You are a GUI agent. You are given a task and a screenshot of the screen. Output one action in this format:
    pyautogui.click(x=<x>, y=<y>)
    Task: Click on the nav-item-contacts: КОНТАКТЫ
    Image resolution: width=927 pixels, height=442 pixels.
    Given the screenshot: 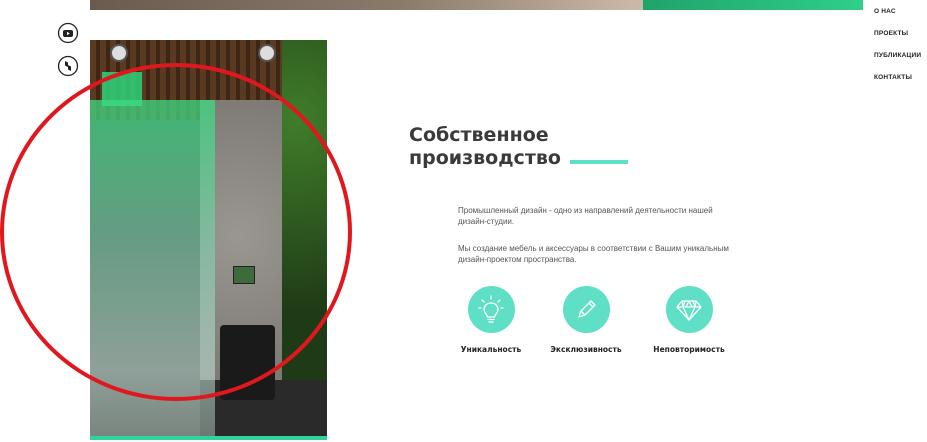 What is the action you would take?
    pyautogui.click(x=897, y=77)
    